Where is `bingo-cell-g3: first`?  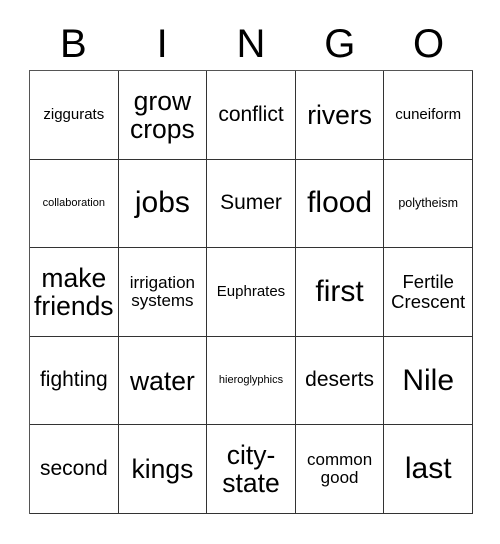 bingo-cell-g3: first is located at coordinates (340, 292).